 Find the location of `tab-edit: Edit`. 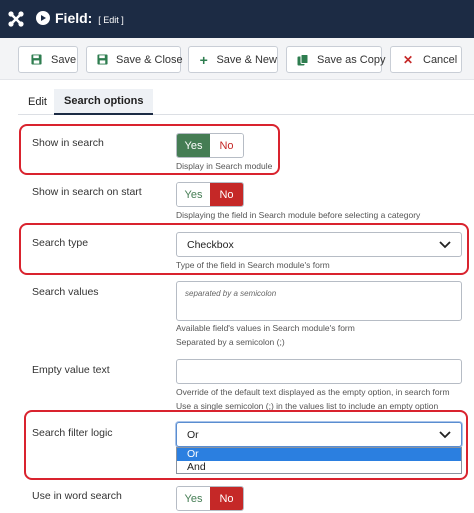

tab-edit: Edit is located at coordinates (37, 102).